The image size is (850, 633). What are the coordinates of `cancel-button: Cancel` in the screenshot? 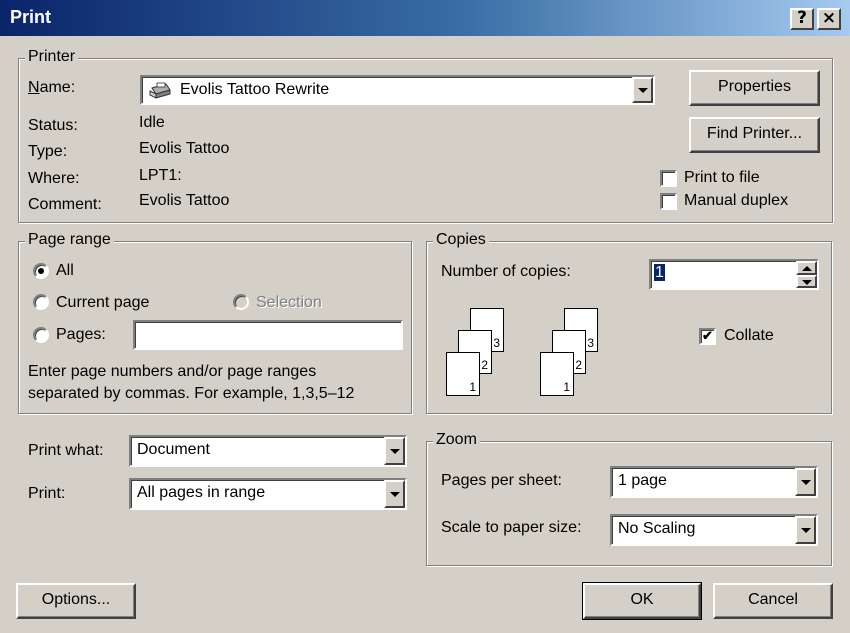 It's located at (773, 601).